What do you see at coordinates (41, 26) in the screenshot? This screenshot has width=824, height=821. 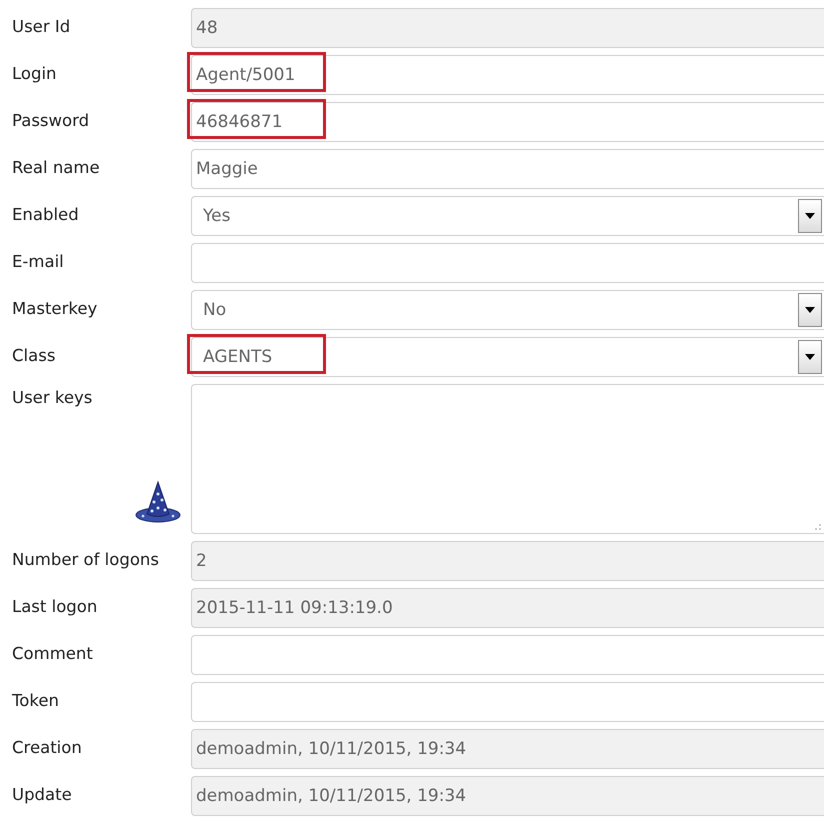 I see `field-label: User Id` at bounding box center [41, 26].